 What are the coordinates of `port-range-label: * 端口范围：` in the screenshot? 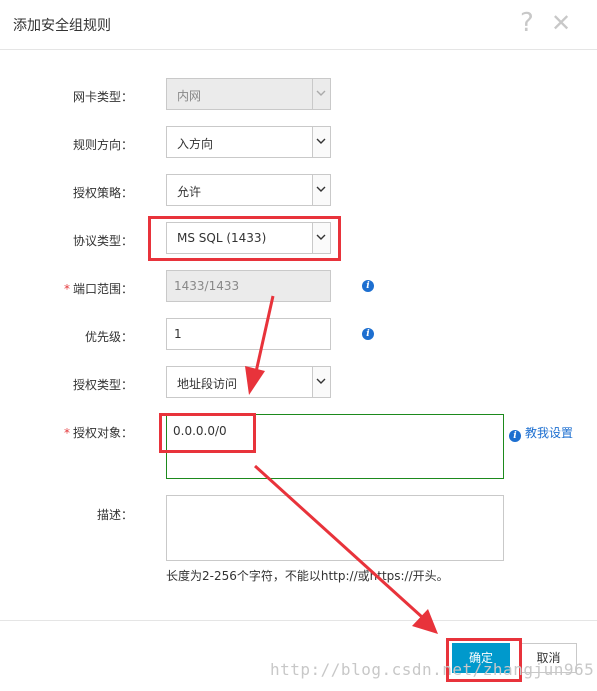 It's located at (98, 289).